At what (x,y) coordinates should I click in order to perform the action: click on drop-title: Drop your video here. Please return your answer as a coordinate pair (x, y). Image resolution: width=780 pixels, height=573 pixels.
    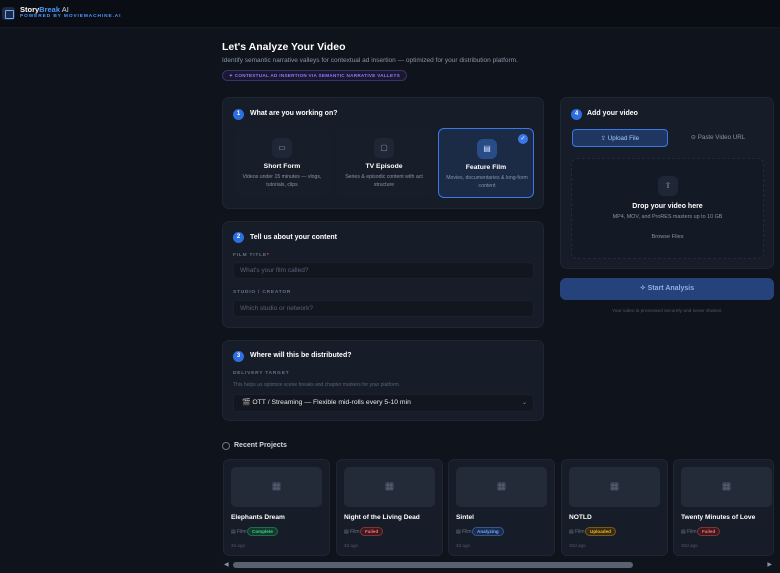
    Looking at the image, I should click on (667, 206).